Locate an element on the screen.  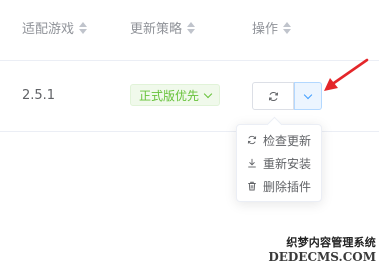
red-arrow-annotation is located at coordinates (346, 74).